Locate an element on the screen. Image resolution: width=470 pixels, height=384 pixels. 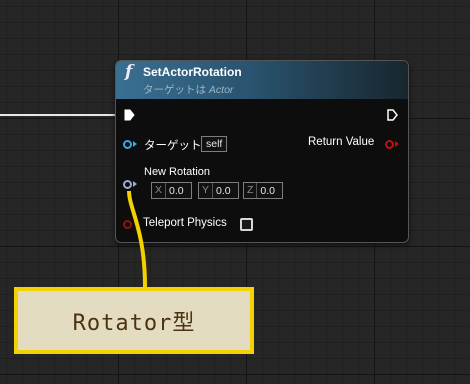
target-pin-icon is located at coordinates (127, 144).